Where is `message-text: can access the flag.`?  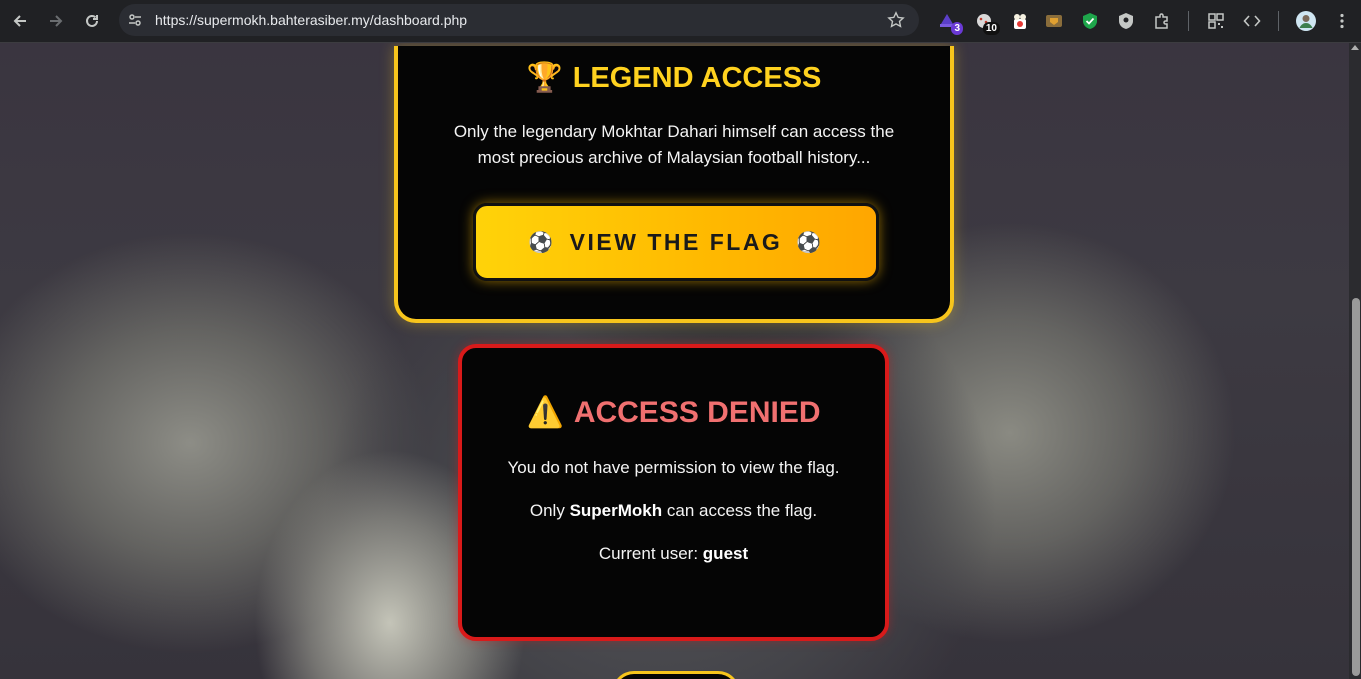
message-text: can access the flag. is located at coordinates (742, 510).